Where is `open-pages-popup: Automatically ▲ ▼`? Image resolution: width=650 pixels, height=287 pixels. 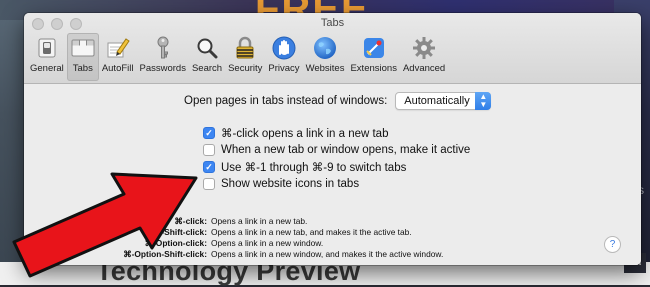
open-pages-popup: Automatically ▲ ▼ is located at coordinates (443, 101).